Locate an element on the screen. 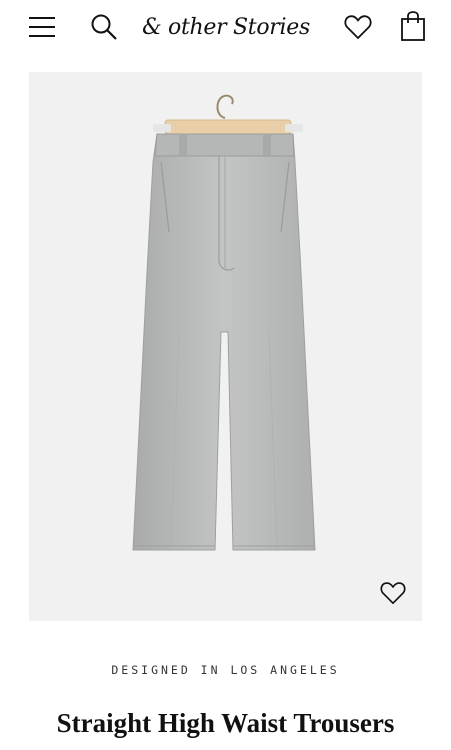 The width and height of the screenshot is (451, 750). menu-button is located at coordinates (42, 27).